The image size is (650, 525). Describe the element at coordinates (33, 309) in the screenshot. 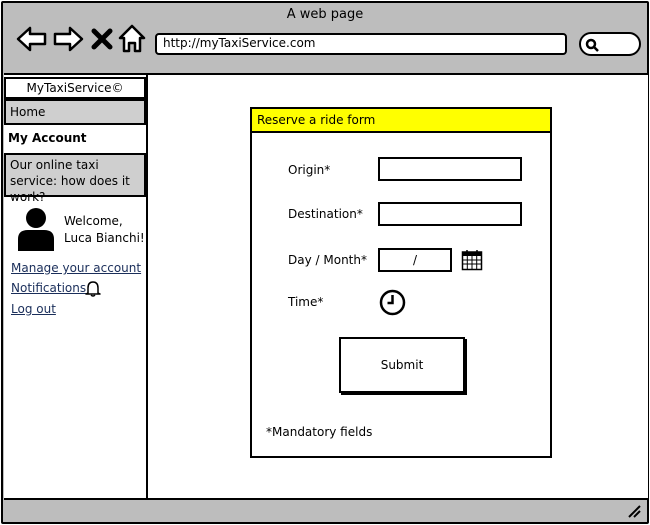

I see `logout-link: Log out` at that location.